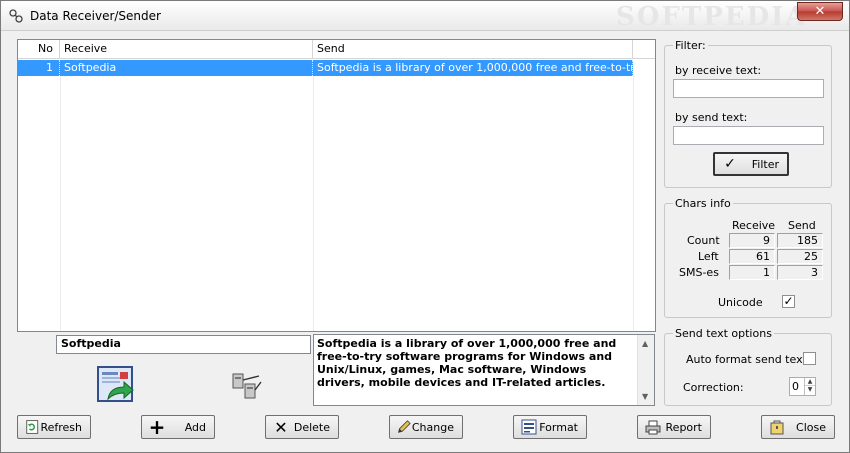 This screenshot has width=850, height=453. What do you see at coordinates (95, 16) in the screenshot?
I see `window-title: Data Receiver/Sender` at bounding box center [95, 16].